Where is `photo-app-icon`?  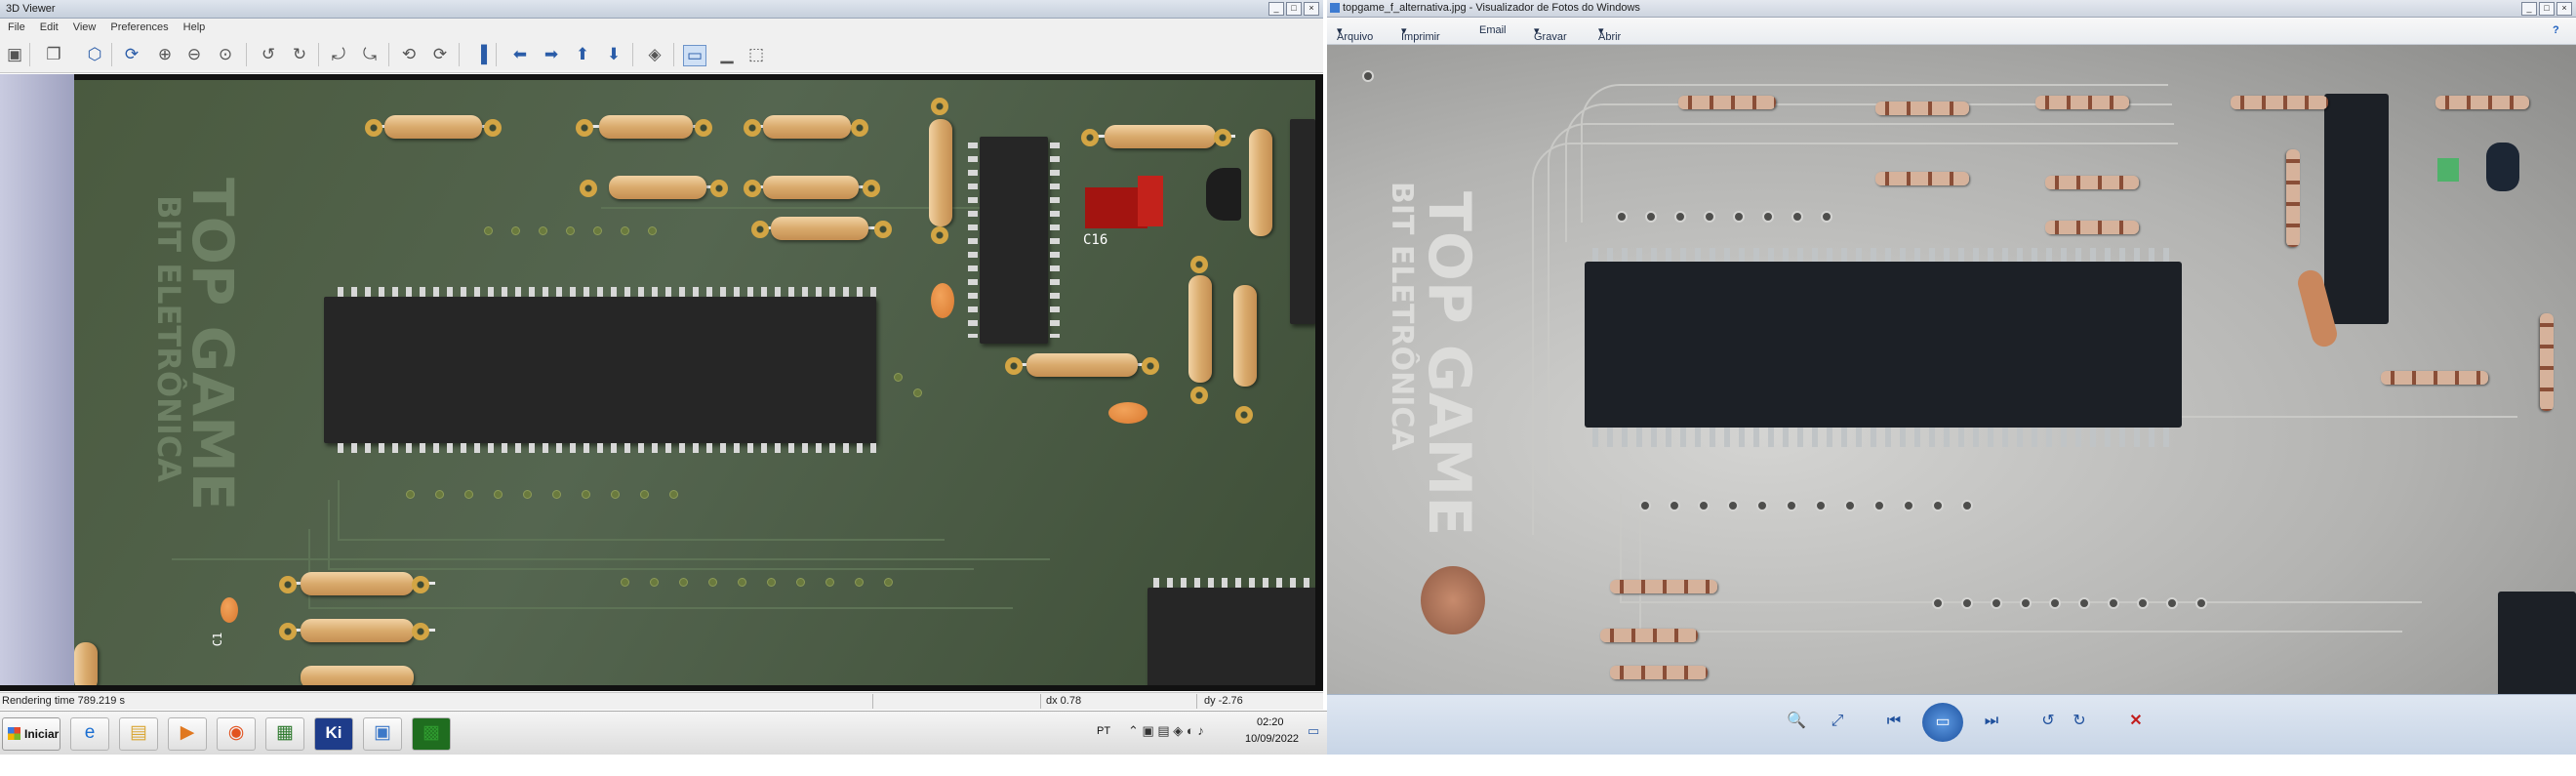
photo-app-icon is located at coordinates (1335, 8).